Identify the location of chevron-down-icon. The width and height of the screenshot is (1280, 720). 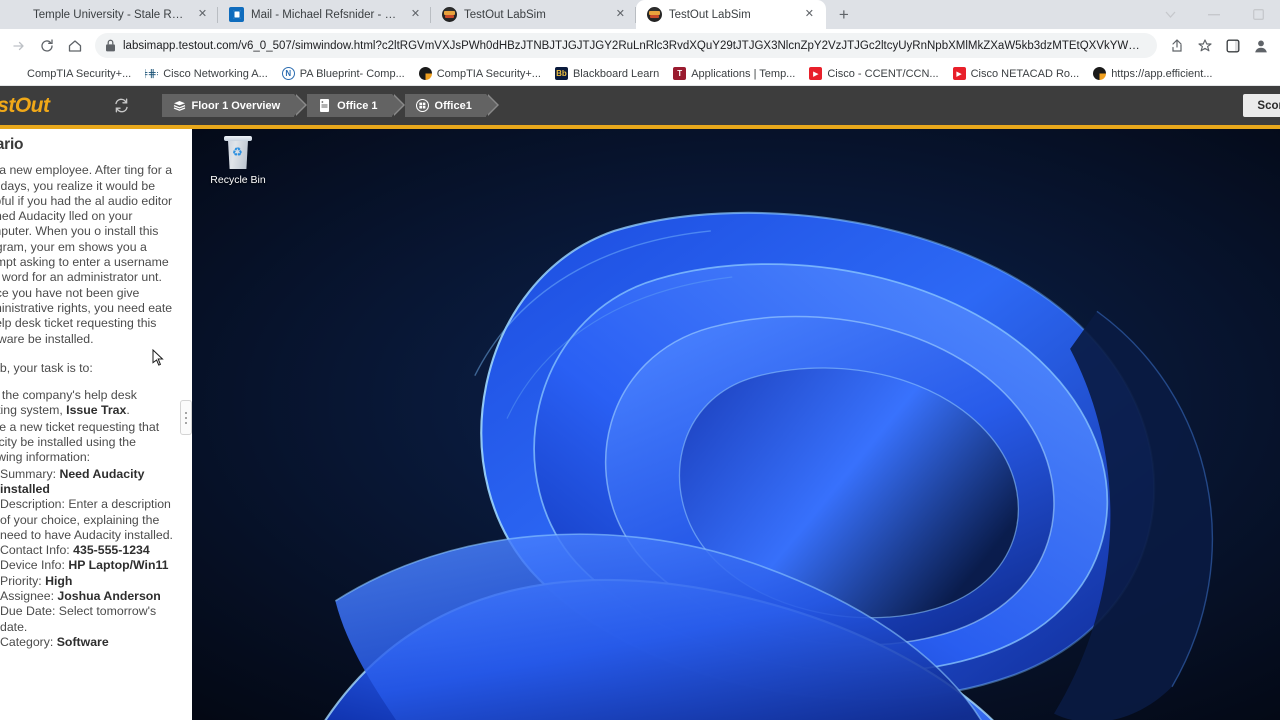
(1170, 14).